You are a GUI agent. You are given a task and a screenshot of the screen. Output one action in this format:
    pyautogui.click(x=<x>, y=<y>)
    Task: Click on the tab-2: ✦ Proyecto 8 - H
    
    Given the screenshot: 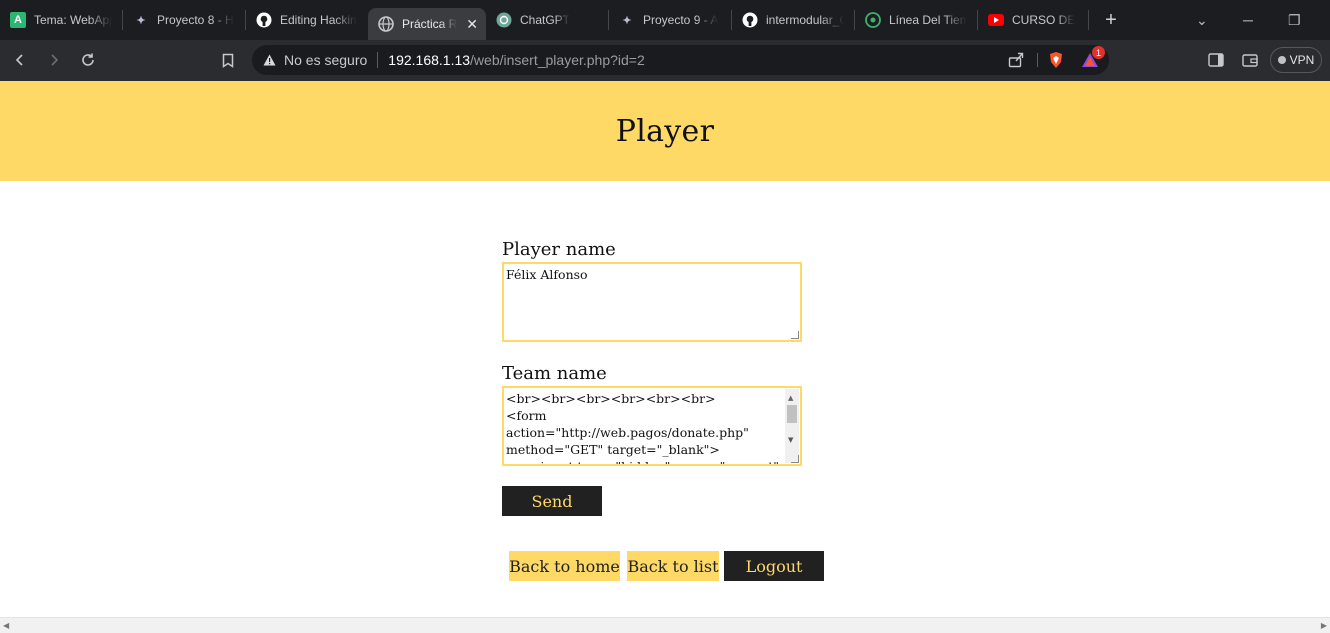 What is the action you would take?
    pyautogui.click(x=184, y=20)
    